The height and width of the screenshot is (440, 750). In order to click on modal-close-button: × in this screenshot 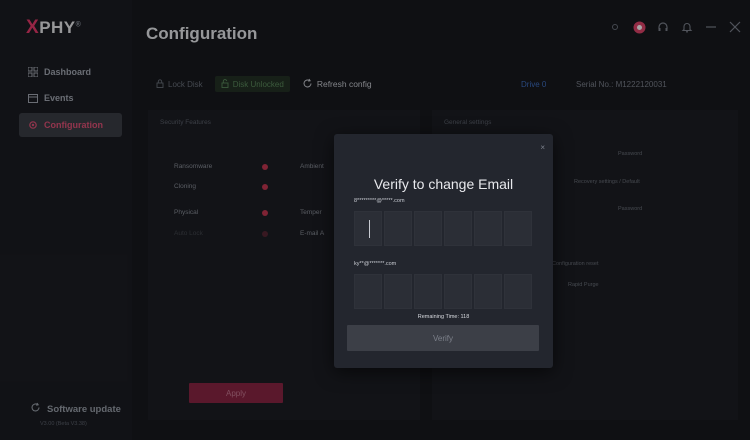, I will do `click(542, 147)`.